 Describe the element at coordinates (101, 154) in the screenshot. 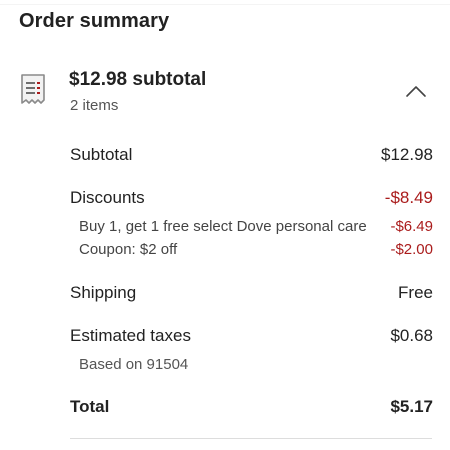

I see `subtotal-label: Subtotal` at that location.